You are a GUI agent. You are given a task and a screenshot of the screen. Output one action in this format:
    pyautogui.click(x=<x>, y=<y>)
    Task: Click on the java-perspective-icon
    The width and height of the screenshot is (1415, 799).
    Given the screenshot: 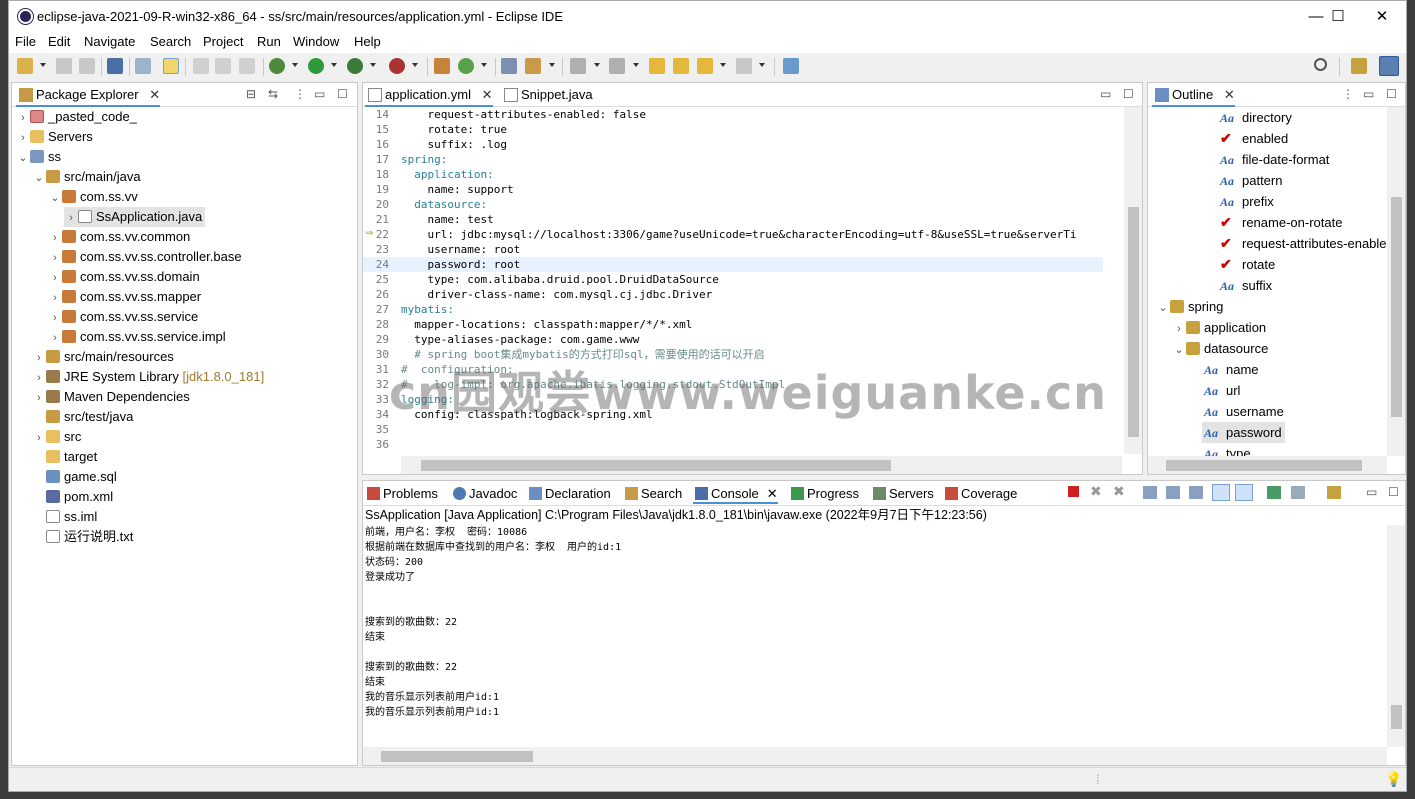 What is the action you would take?
    pyautogui.click(x=1389, y=66)
    